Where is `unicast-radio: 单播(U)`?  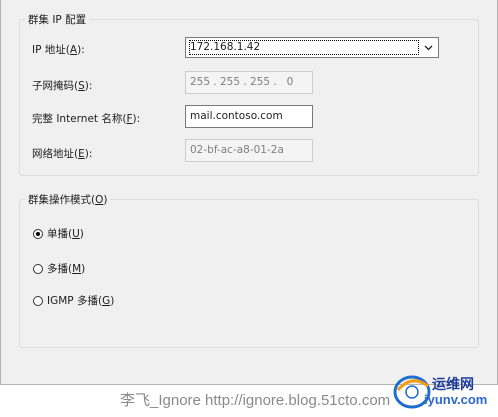 unicast-radio: 单播(U) is located at coordinates (58, 233).